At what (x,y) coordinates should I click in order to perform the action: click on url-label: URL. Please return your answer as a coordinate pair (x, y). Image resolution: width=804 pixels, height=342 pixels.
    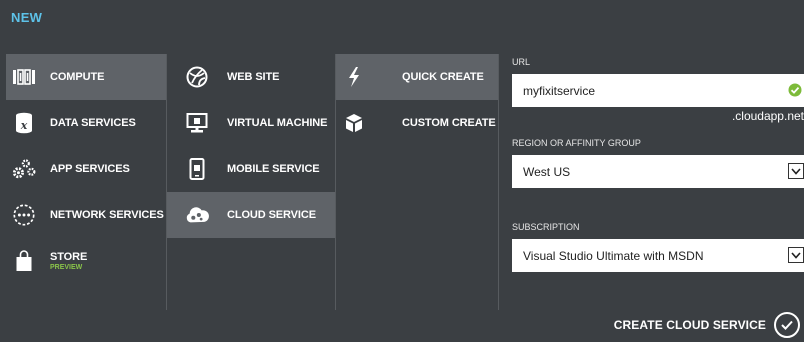
    Looking at the image, I should click on (521, 62).